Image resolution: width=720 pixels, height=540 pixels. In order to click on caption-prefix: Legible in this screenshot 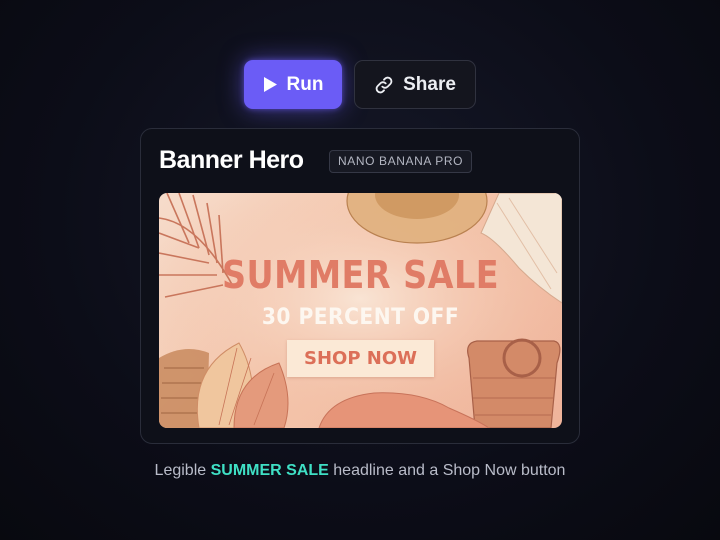, I will do `click(182, 470)`.